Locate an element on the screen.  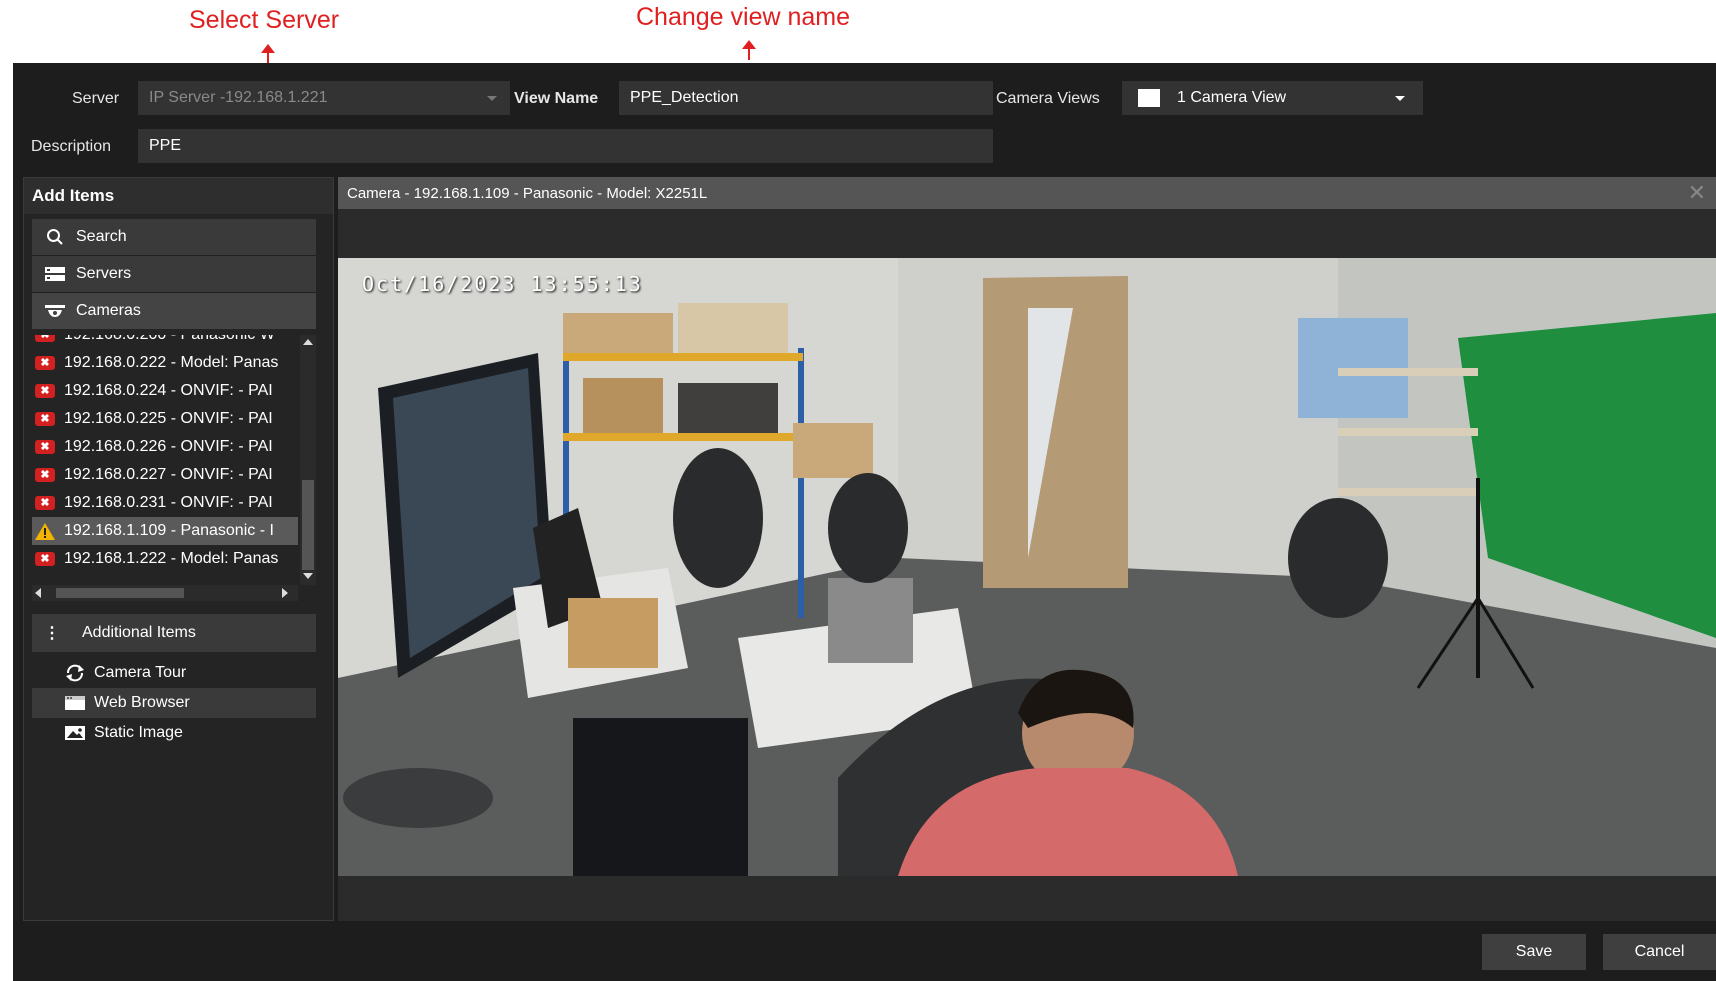
camera-list-item: ✖ 192.168.1.222 - Model: Panas is located at coordinates (165, 559).